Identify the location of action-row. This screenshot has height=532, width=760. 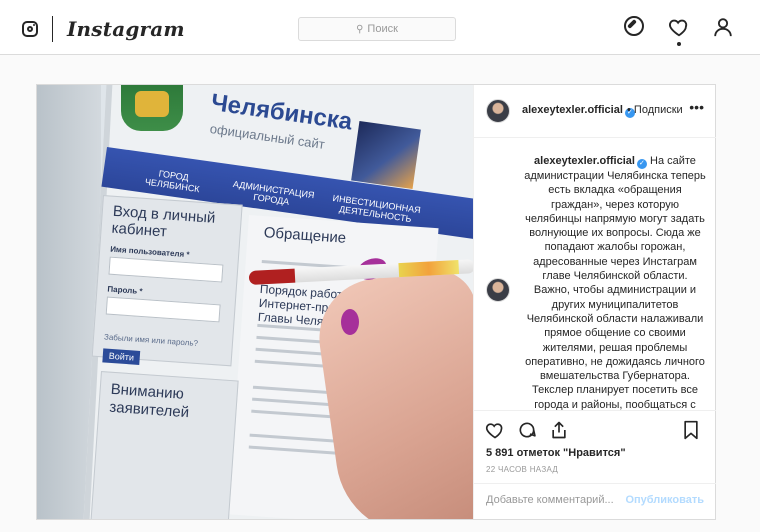
(527, 430).